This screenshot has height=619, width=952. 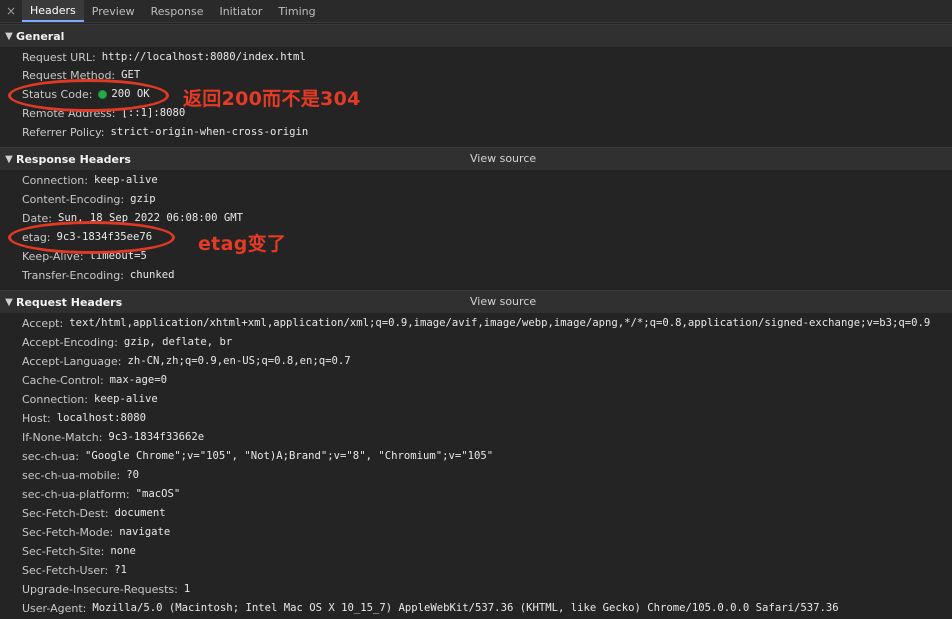 What do you see at coordinates (72, 361) in the screenshot?
I see `request-key: Accept-Language:` at bounding box center [72, 361].